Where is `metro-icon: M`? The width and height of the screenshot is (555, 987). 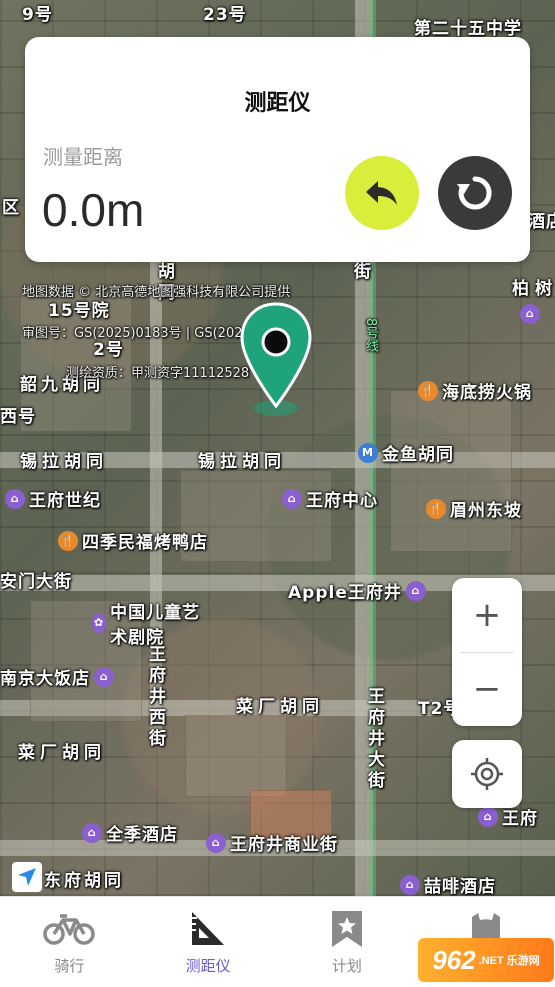 metro-icon: M is located at coordinates (368, 452).